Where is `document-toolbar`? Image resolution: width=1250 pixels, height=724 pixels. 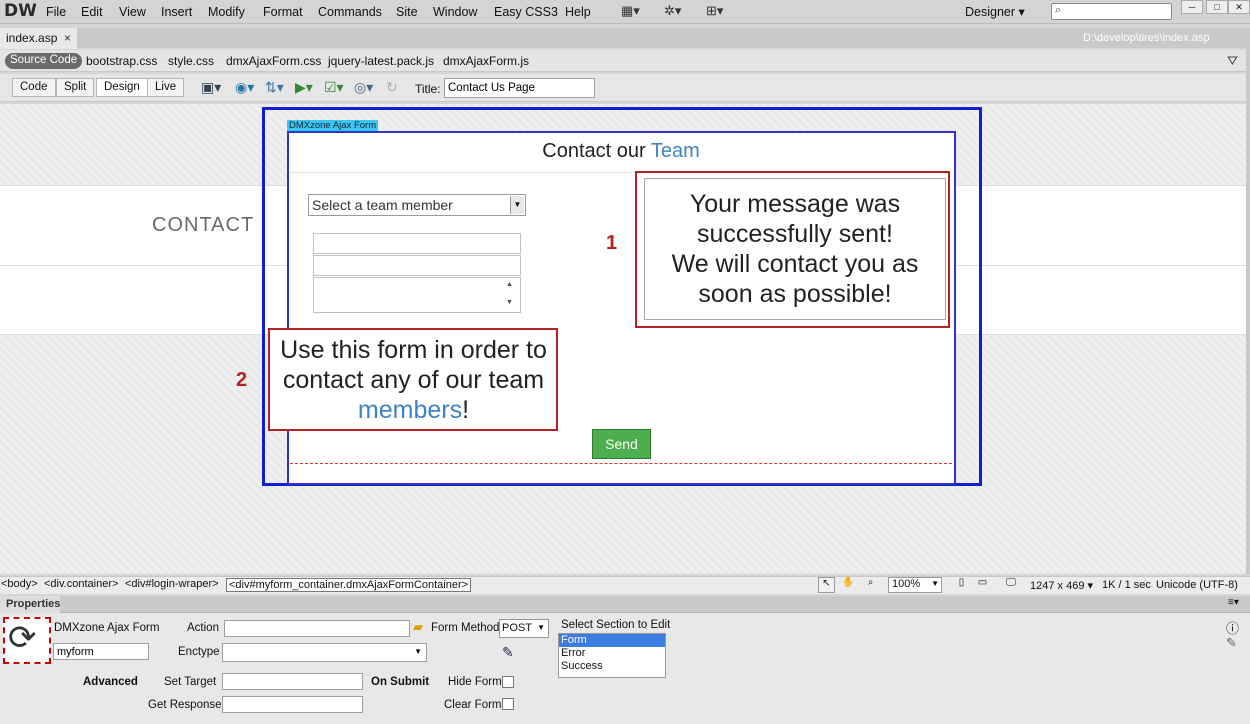 document-toolbar is located at coordinates (625, 88).